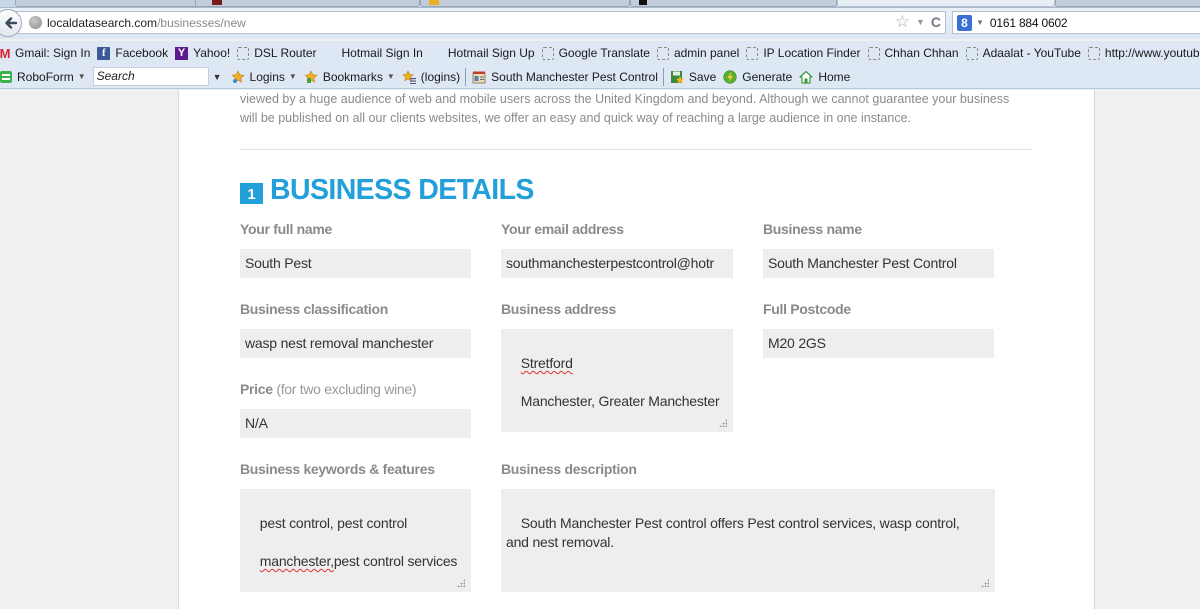 The image size is (1200, 609). What do you see at coordinates (1029, 23) in the screenshot?
I see `search-input: 0161 884 0602` at bounding box center [1029, 23].